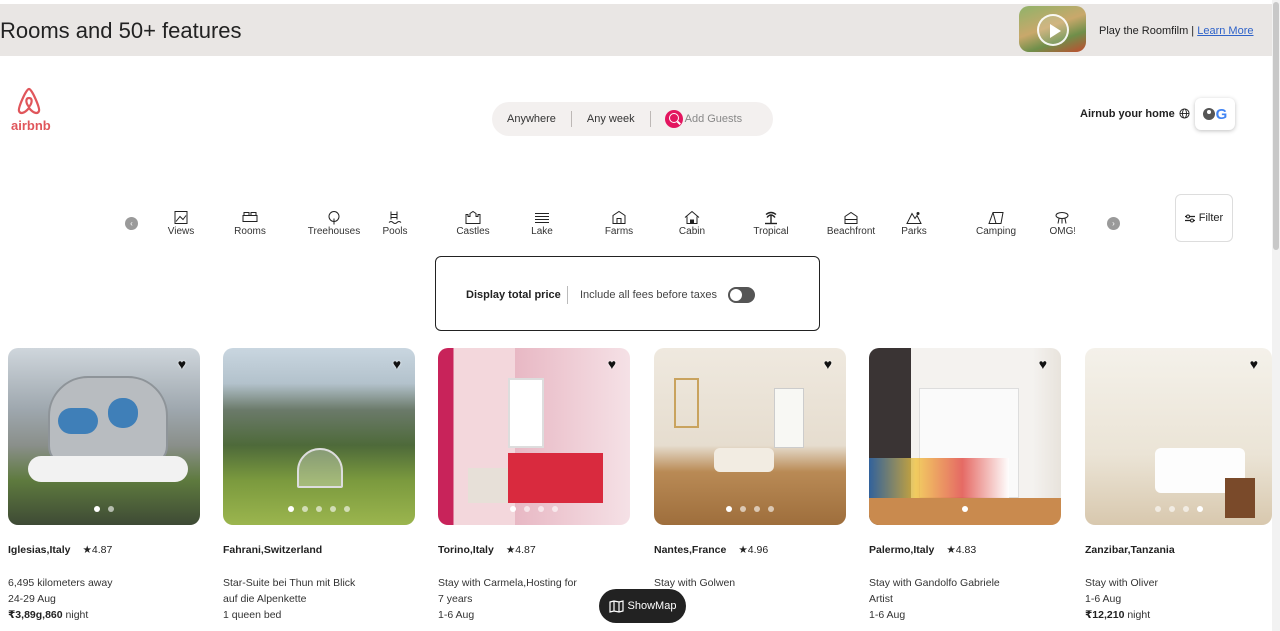  Describe the element at coordinates (750, 550) in the screenshot. I see `listing-header: Nantes,France ★4.96` at that location.